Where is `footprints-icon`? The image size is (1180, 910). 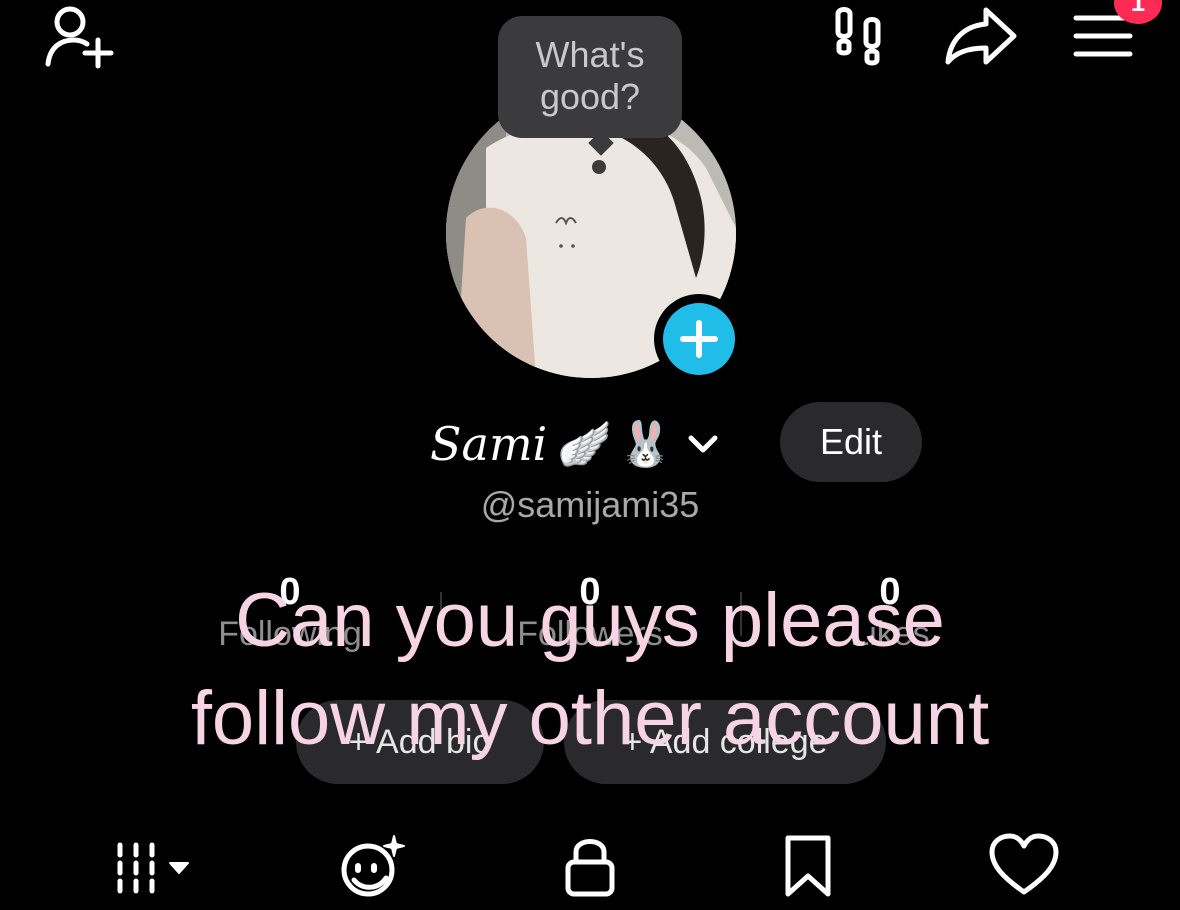
footprints-icon is located at coordinates (858, 36).